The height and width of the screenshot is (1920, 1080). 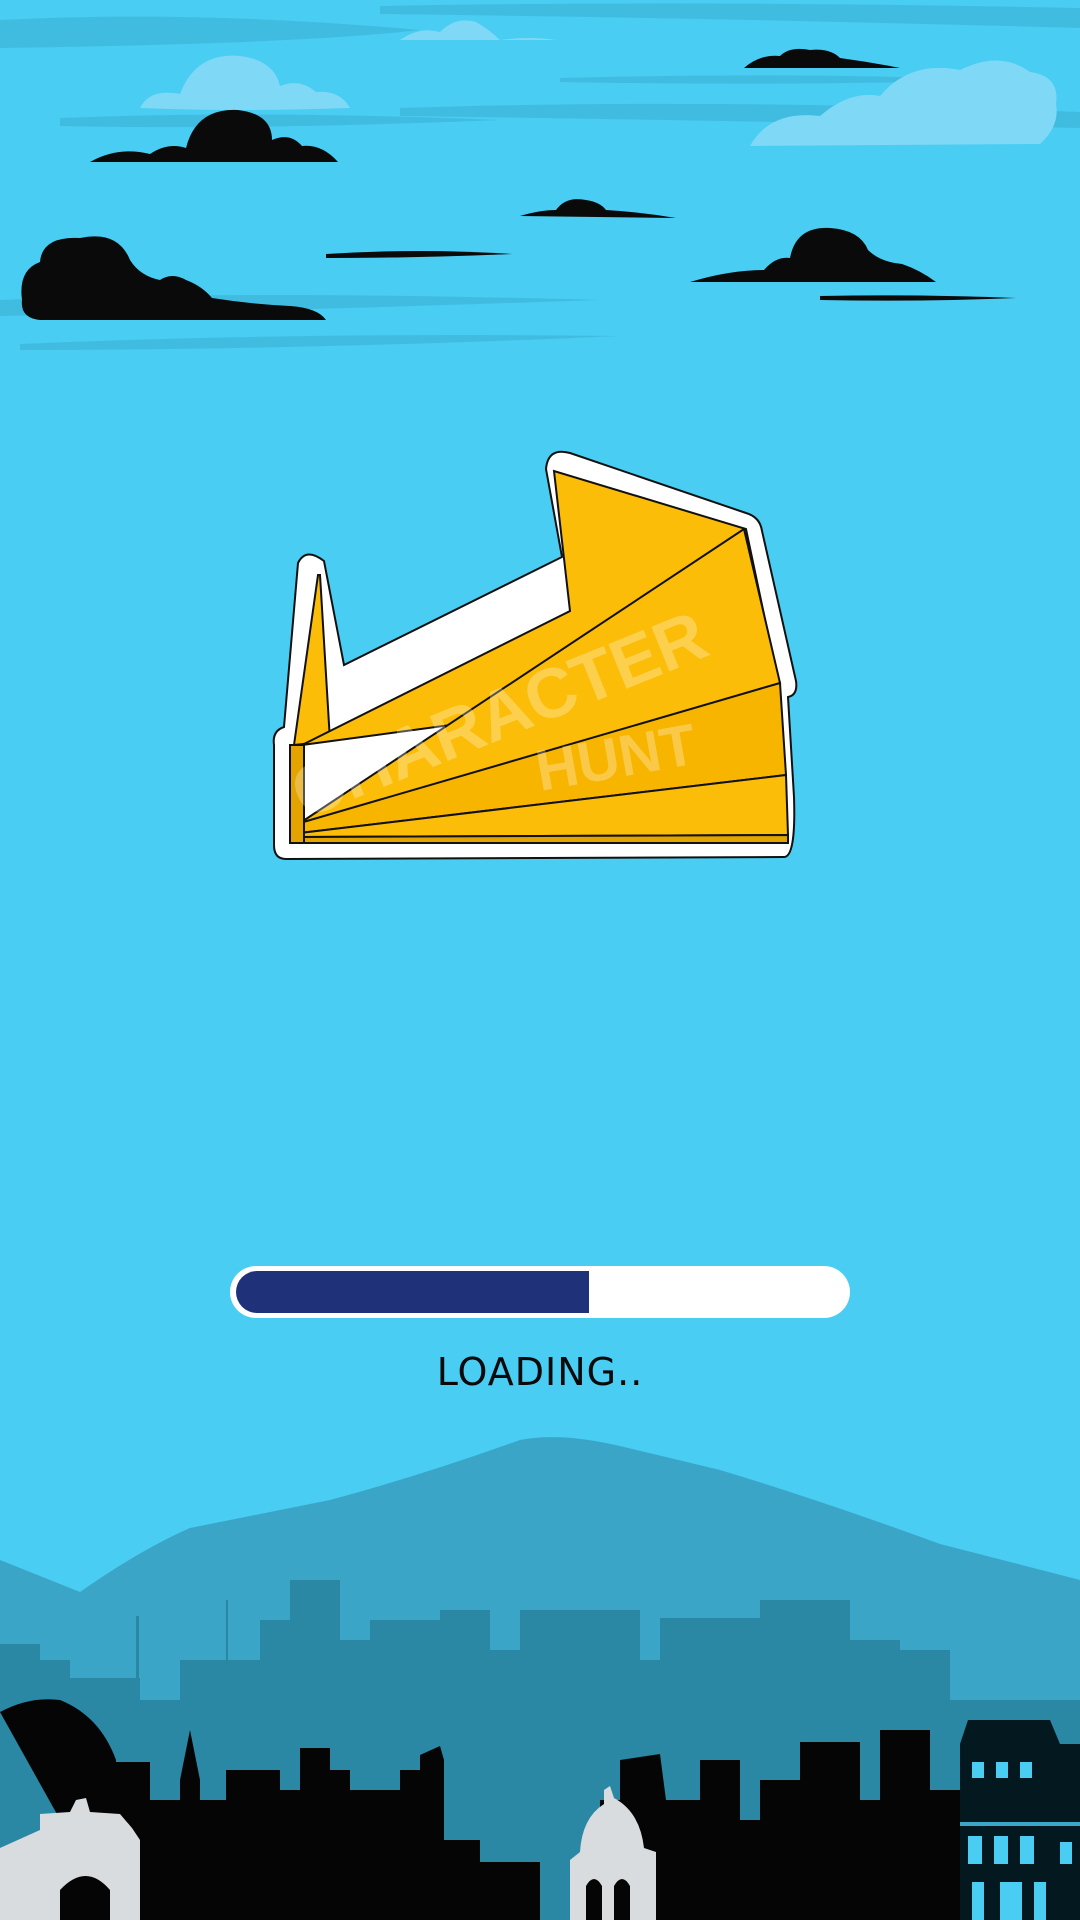 What do you see at coordinates (540, 655) in the screenshot?
I see `game-logo: CHARACTER HUNT` at bounding box center [540, 655].